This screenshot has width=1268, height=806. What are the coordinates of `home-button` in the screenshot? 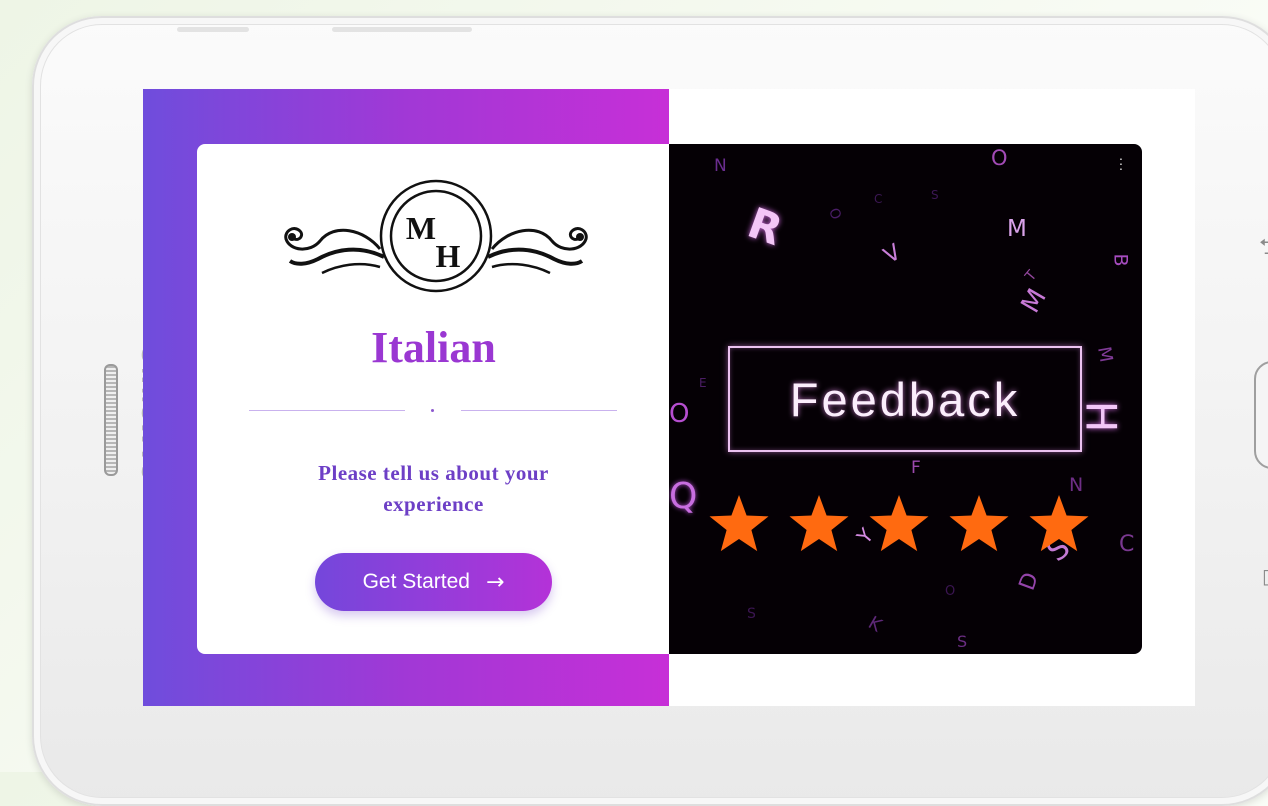 It's located at (1261, 415).